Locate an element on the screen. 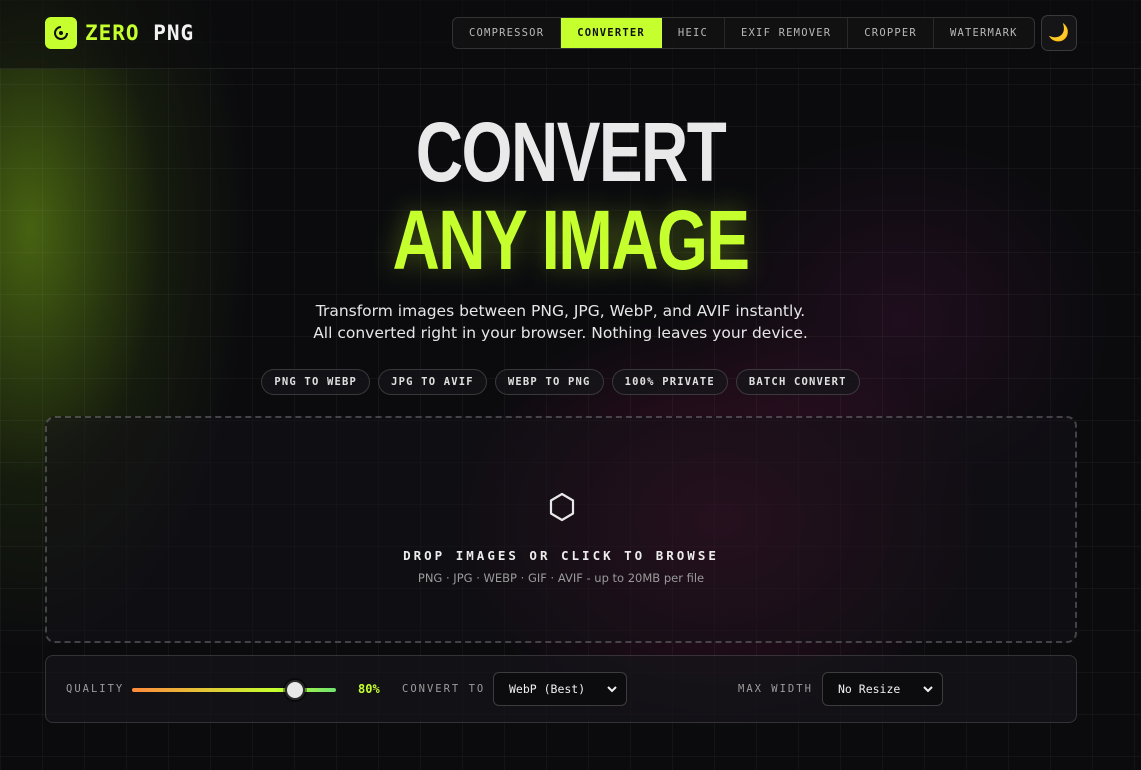 The width and height of the screenshot is (1141, 770). hero-title-line2: ANY IMAGE is located at coordinates (571, 240).